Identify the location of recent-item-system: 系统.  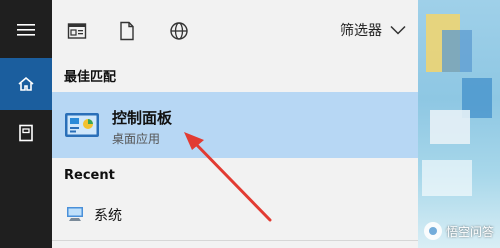
(235, 214).